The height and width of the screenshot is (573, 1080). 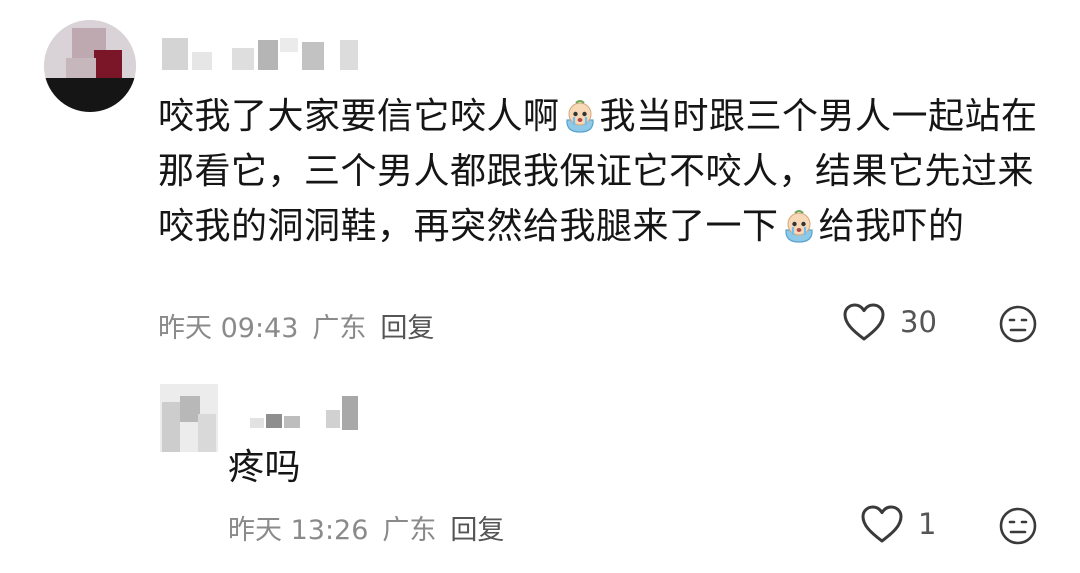 What do you see at coordinates (90, 66) in the screenshot?
I see `avatar` at bounding box center [90, 66].